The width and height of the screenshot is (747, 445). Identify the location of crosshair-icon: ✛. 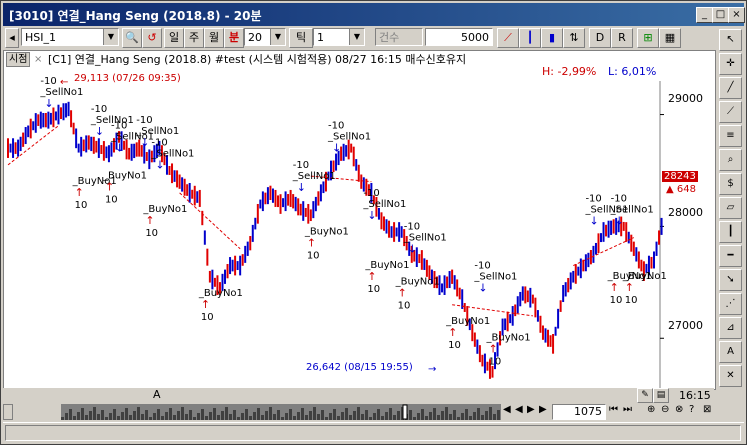
(730, 64).